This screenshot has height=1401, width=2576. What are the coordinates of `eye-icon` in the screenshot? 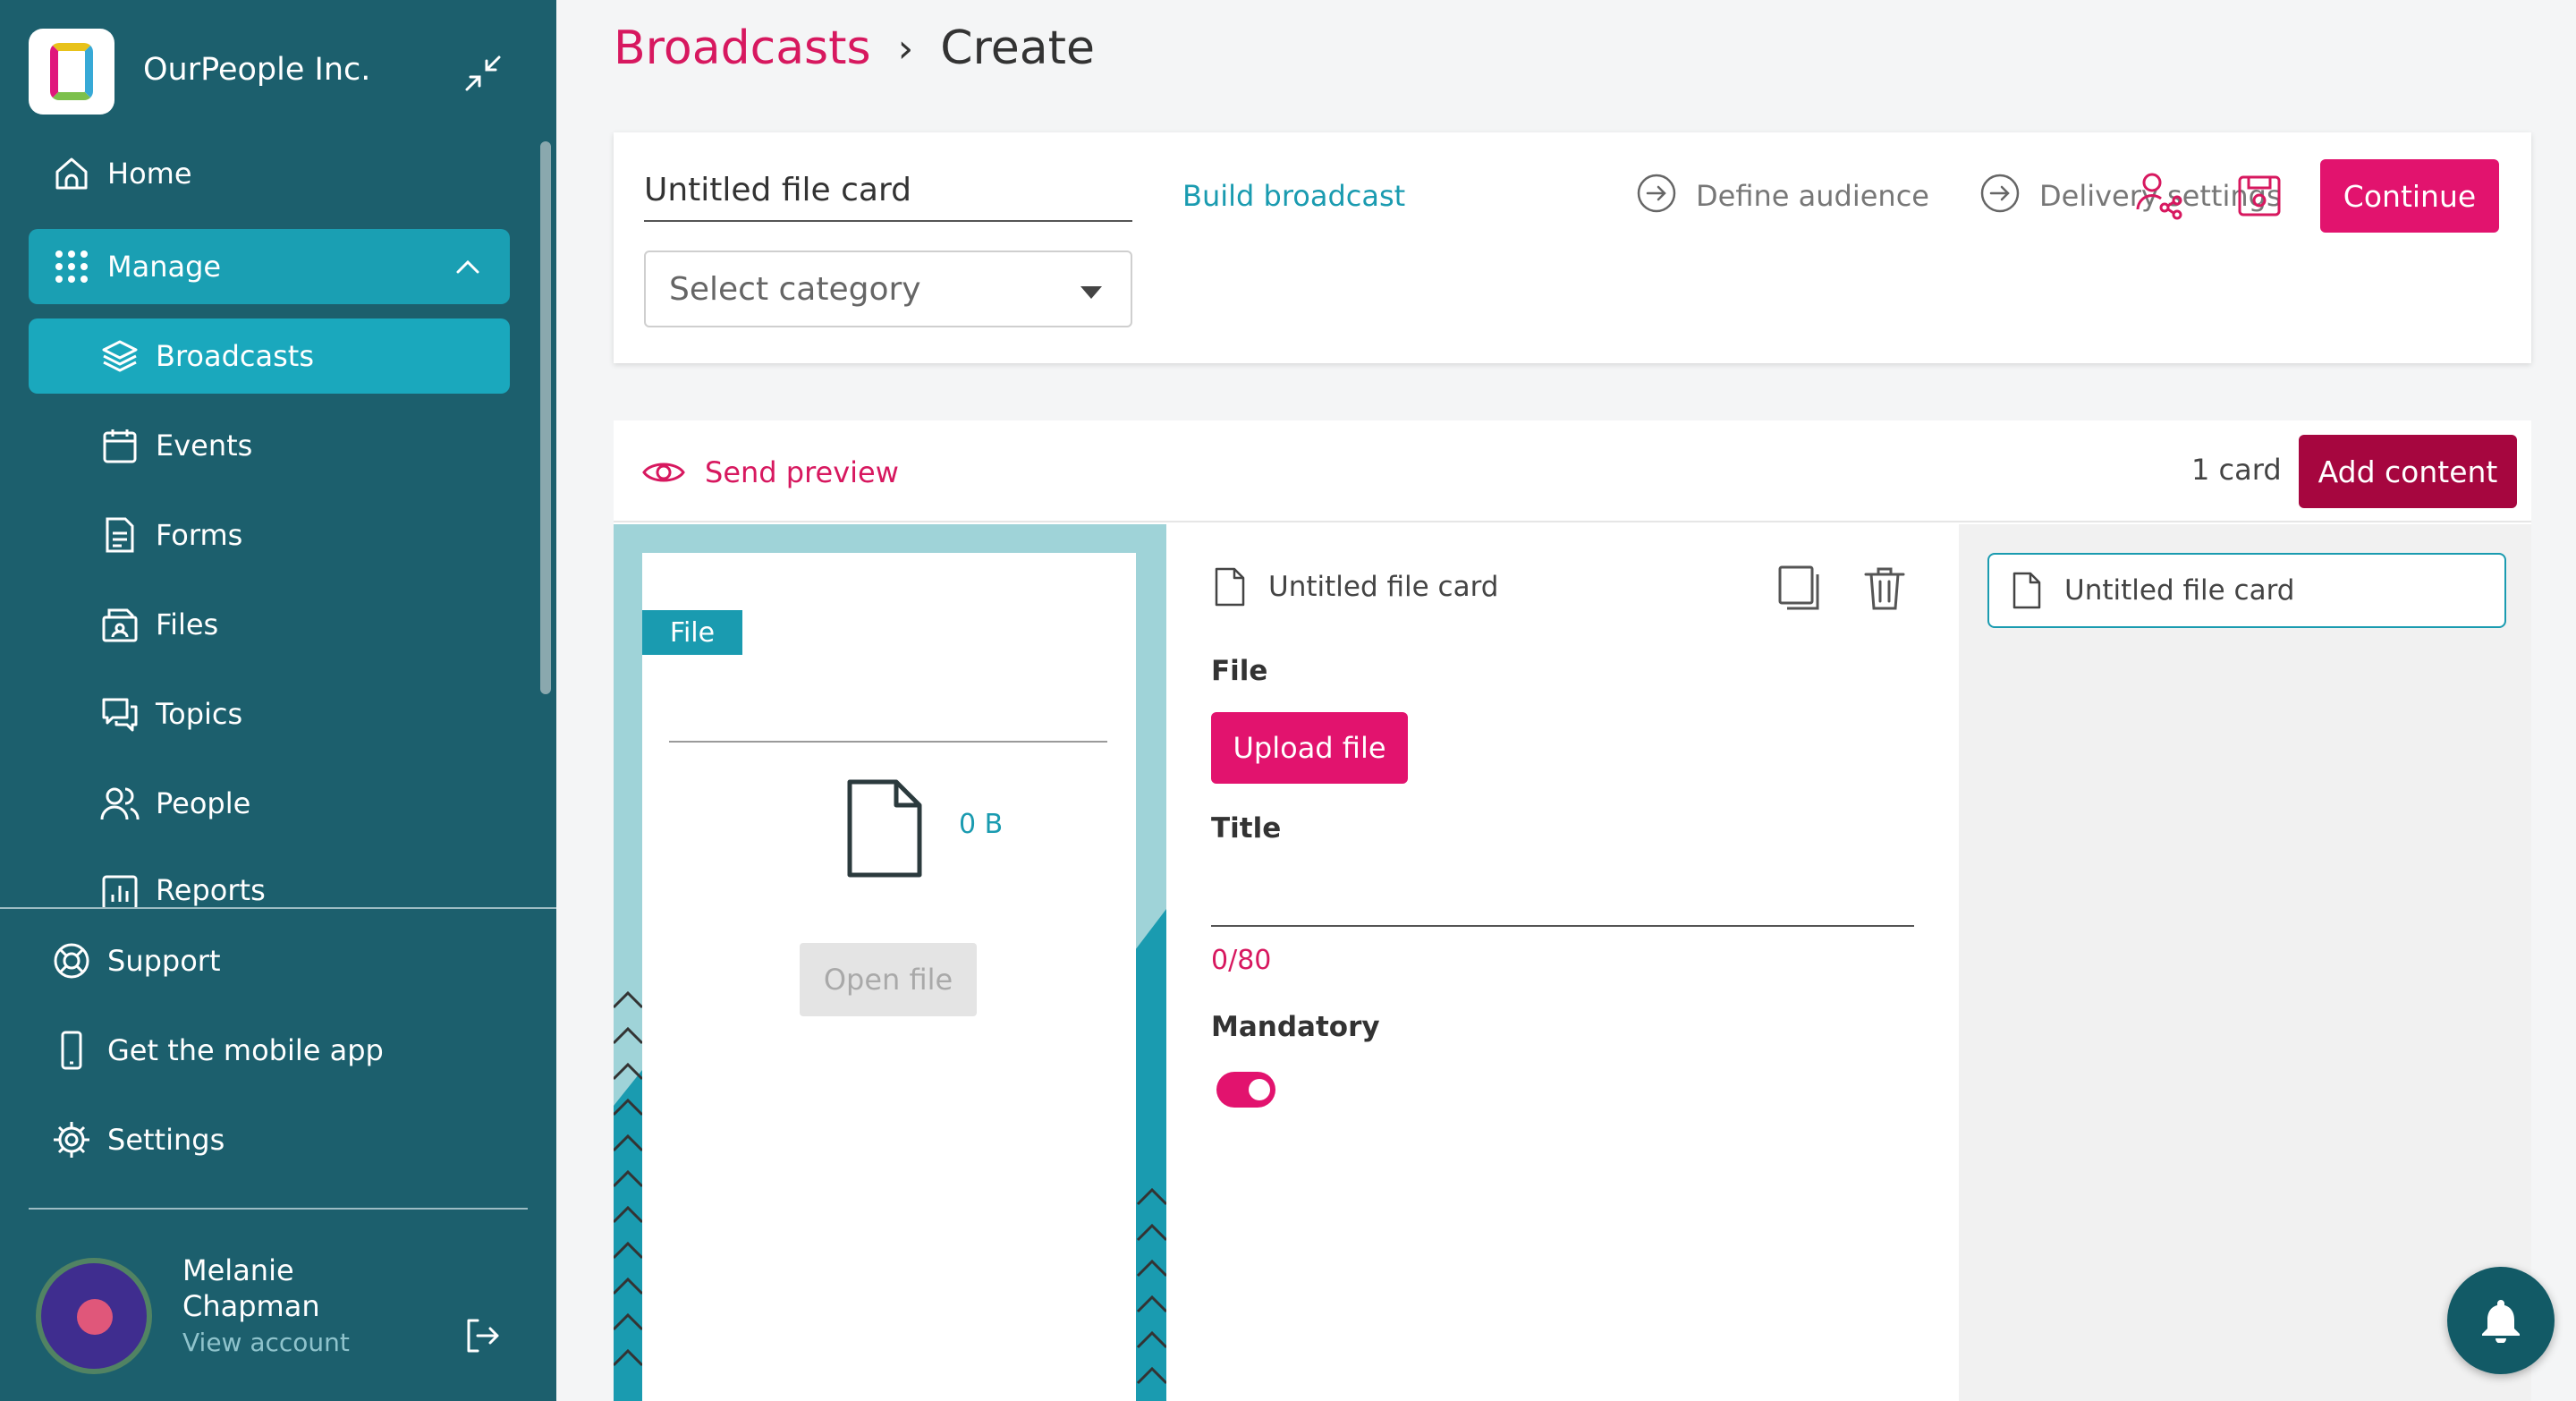 It's located at (663, 472).